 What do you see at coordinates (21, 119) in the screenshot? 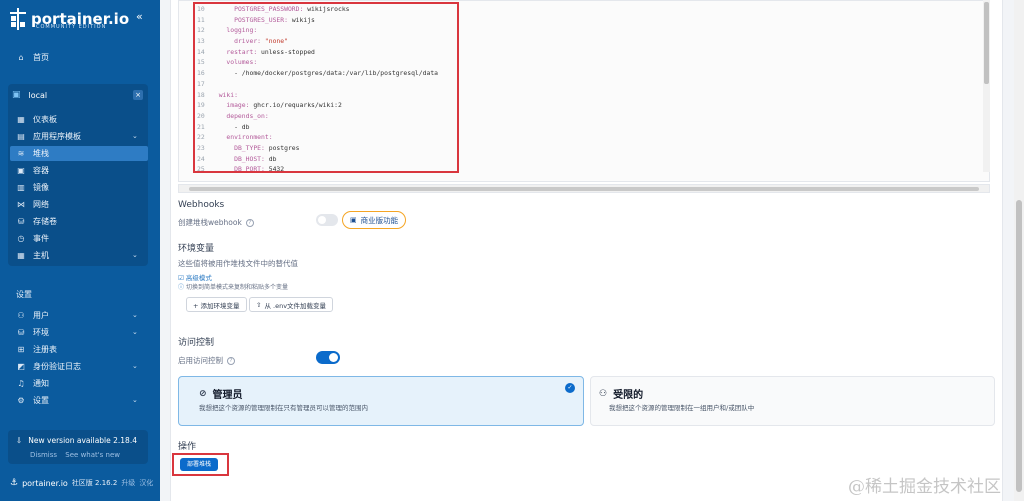
I see `dashboard-icon: ▦` at bounding box center [21, 119].